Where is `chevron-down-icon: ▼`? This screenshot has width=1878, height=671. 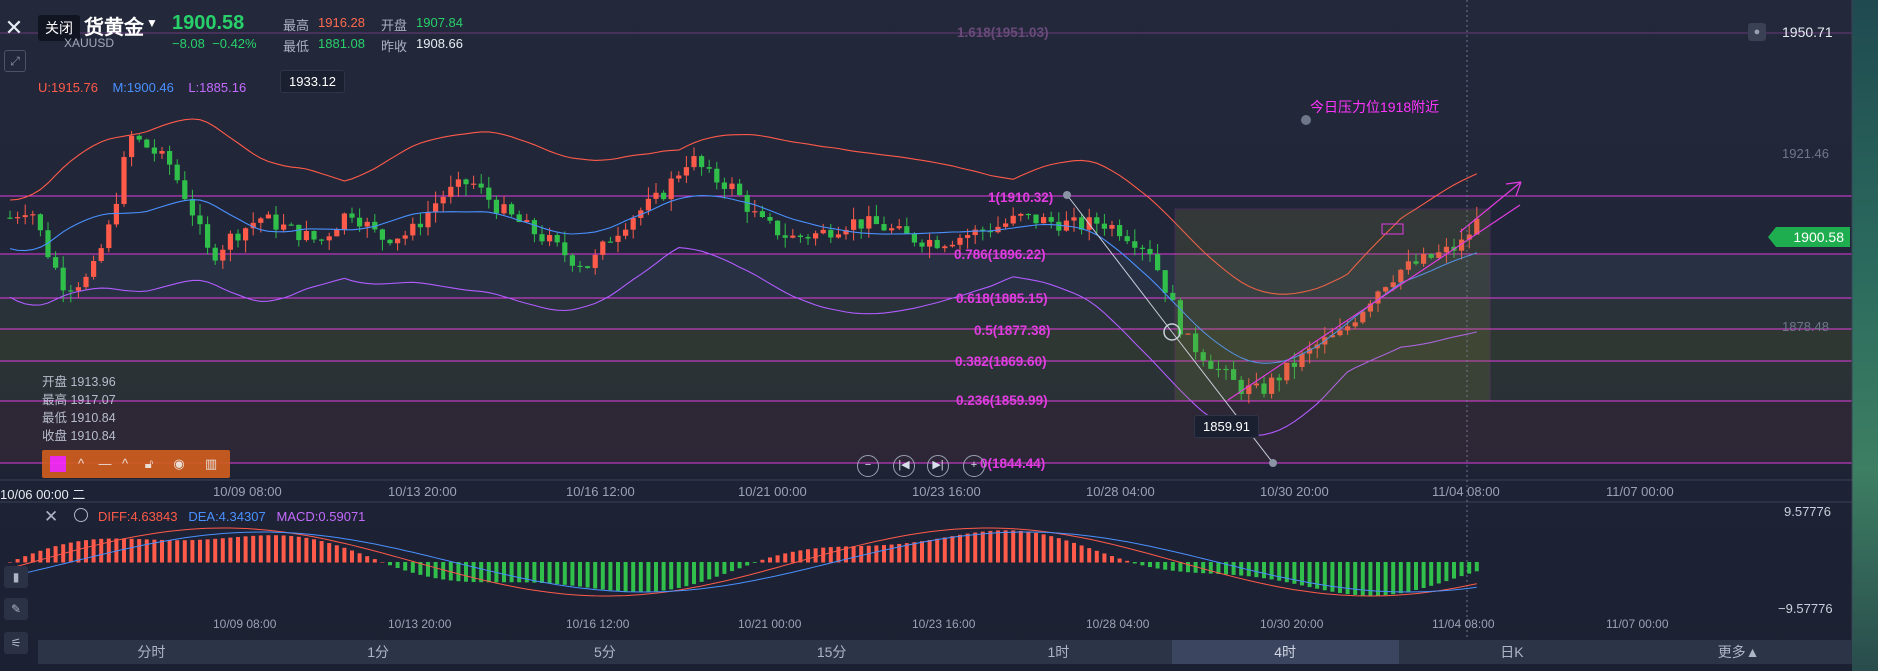
chevron-down-icon: ▼ is located at coordinates (152, 23).